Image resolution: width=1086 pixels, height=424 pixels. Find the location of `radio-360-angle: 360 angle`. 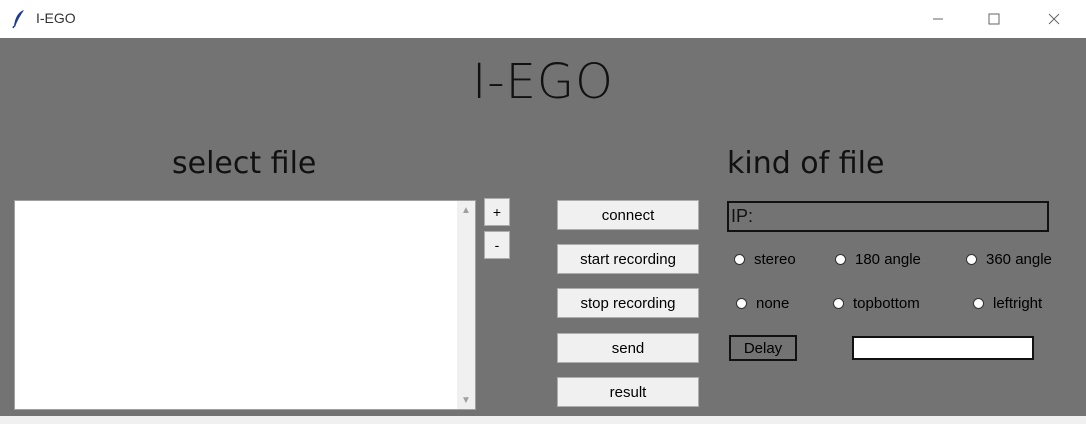

radio-360-angle: 360 angle is located at coordinates (1009, 259).